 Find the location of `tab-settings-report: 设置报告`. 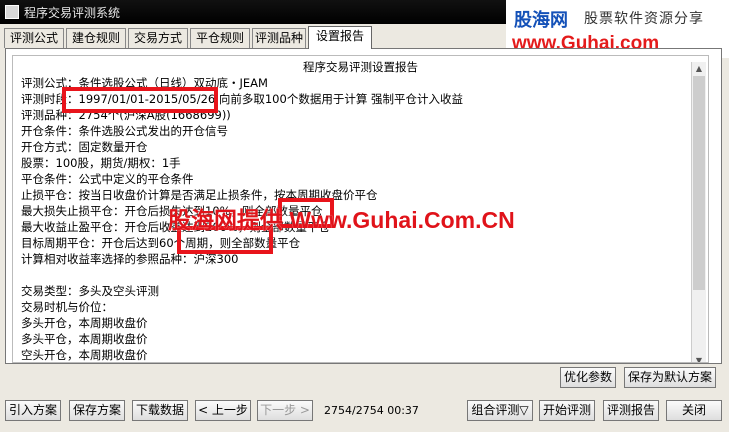

tab-settings-report: 设置报告 is located at coordinates (340, 37).